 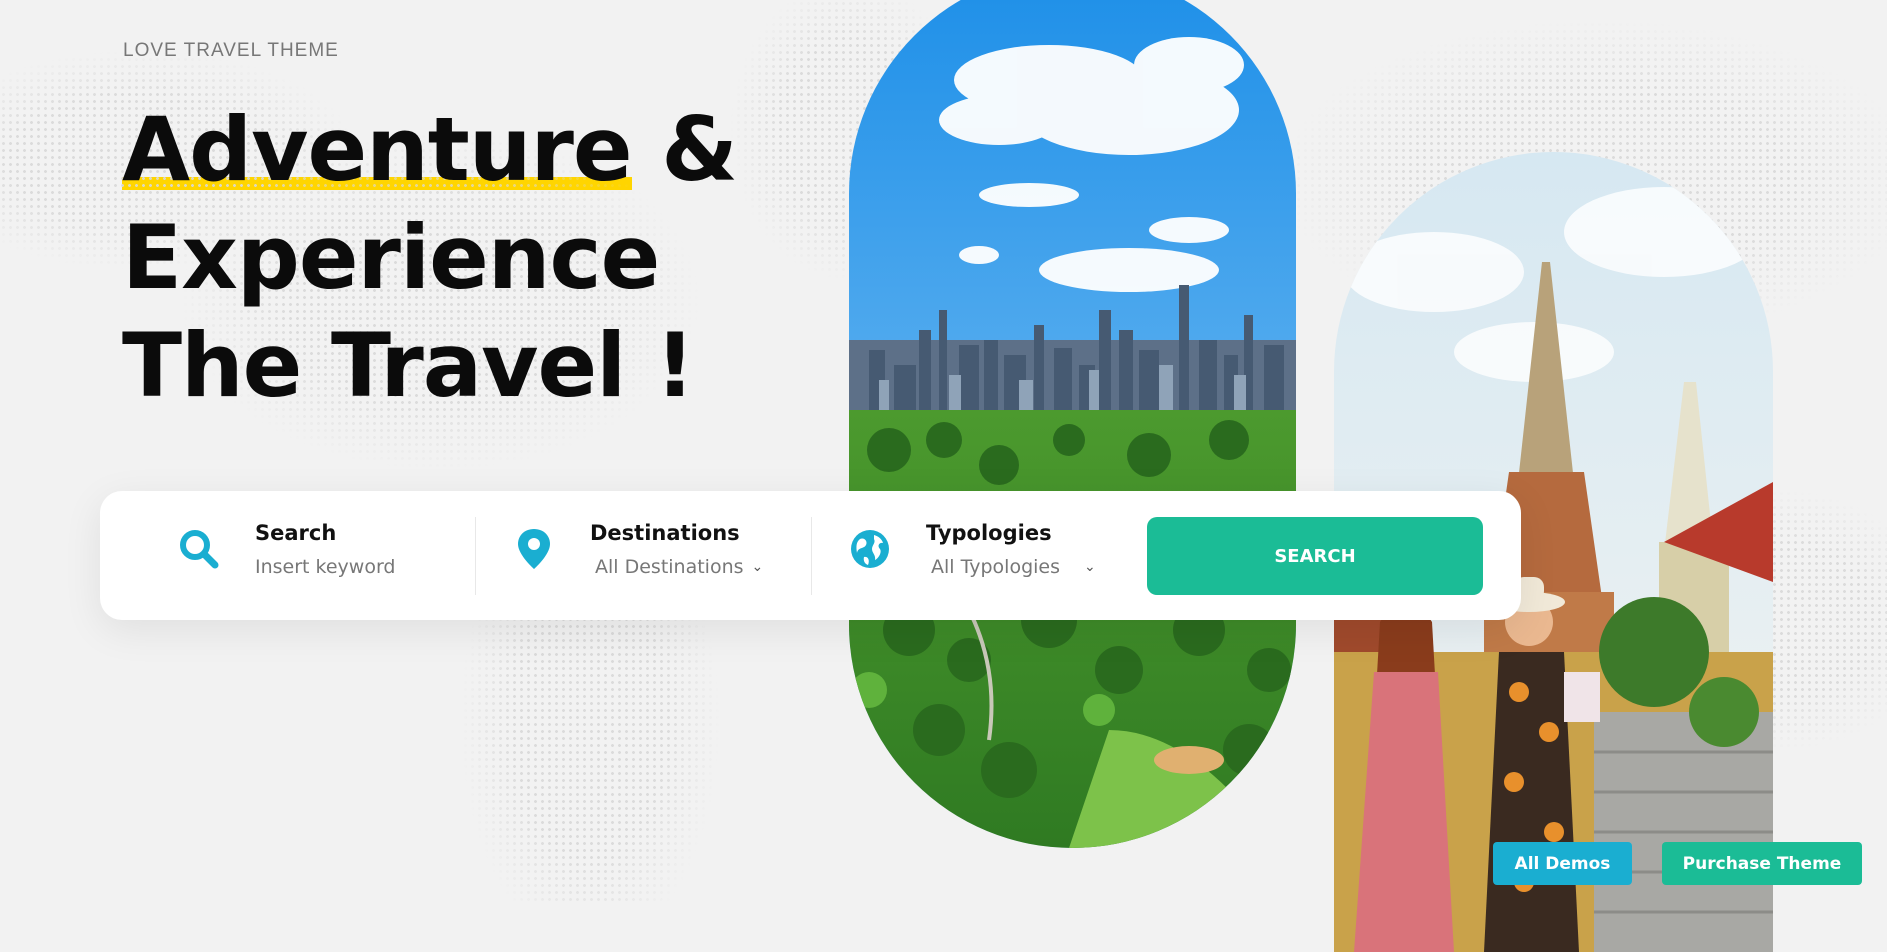 I want to click on typologies-label: Typologies, so click(x=989, y=533).